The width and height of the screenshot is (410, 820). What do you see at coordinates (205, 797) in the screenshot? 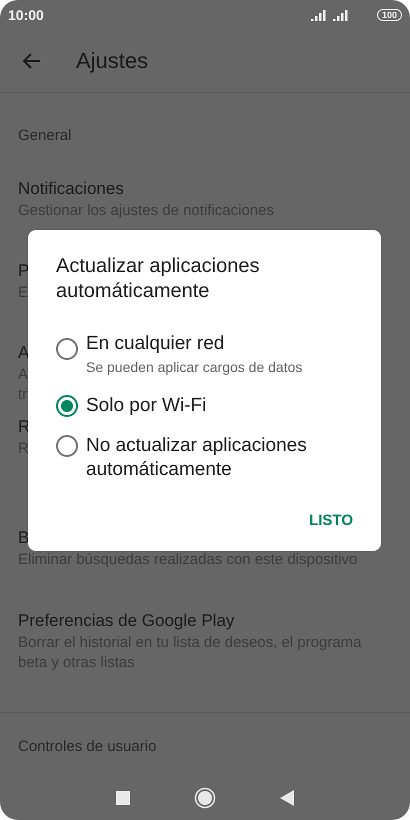
I see `home-button` at bounding box center [205, 797].